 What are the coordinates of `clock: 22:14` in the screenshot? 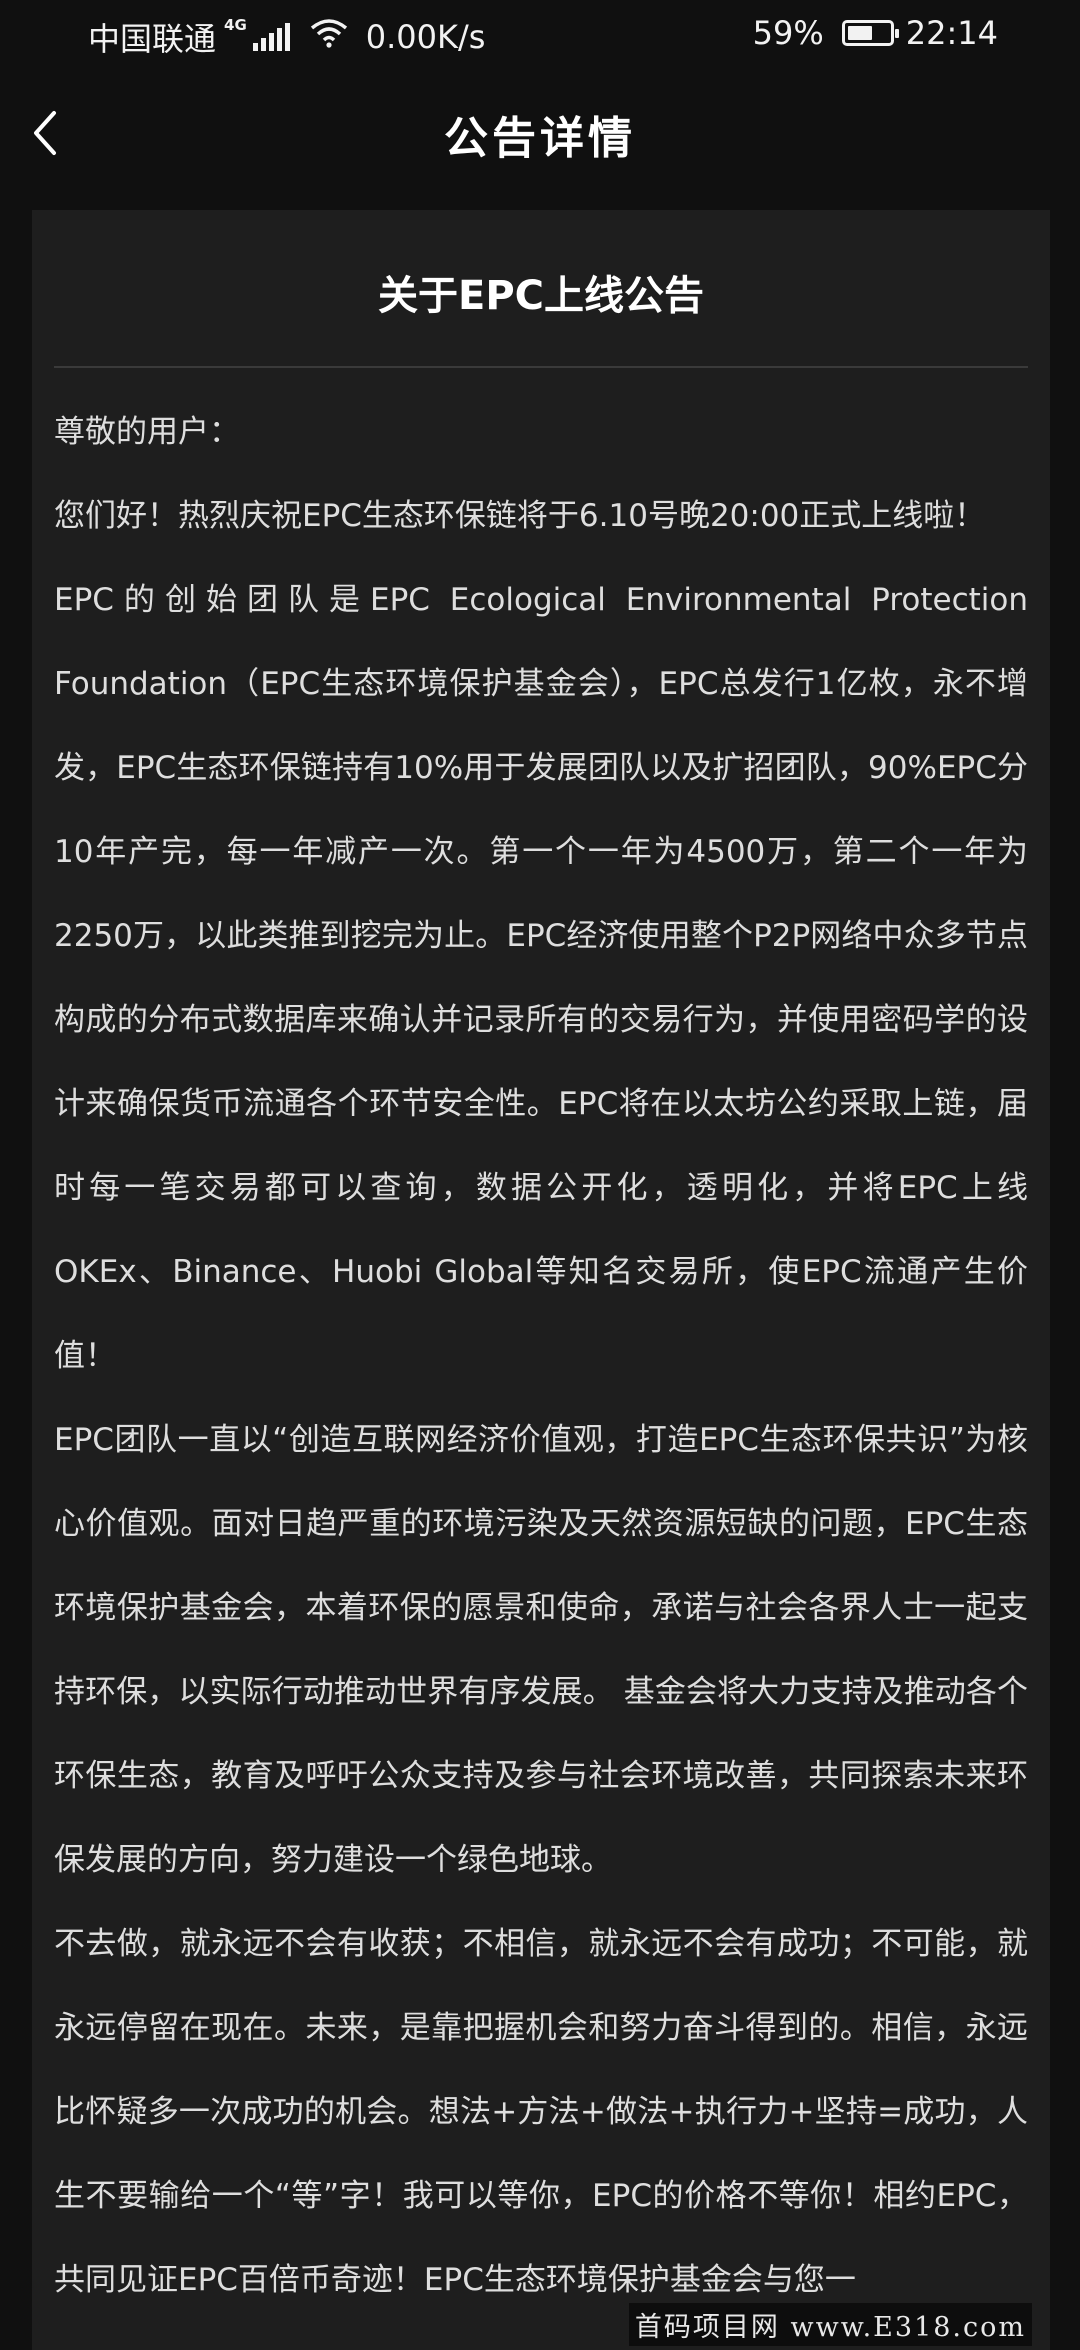 It's located at (951, 33).